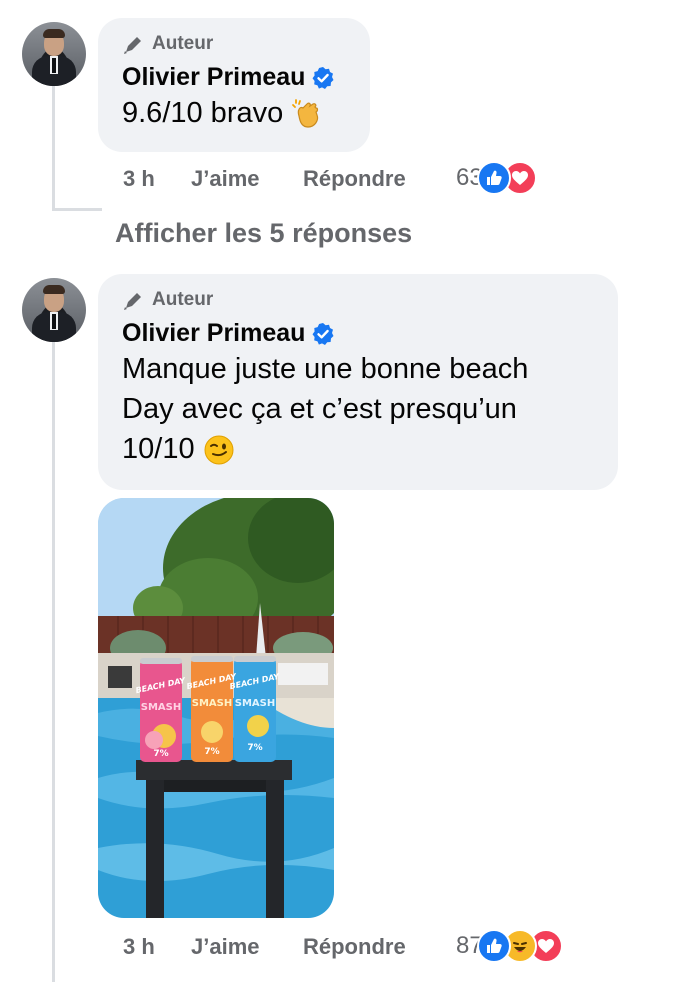 Image resolution: width=698 pixels, height=982 pixels. Describe the element at coordinates (319, 409) in the screenshot. I see `comment-text-line: Day avec ça et c’est presqu’un` at that location.